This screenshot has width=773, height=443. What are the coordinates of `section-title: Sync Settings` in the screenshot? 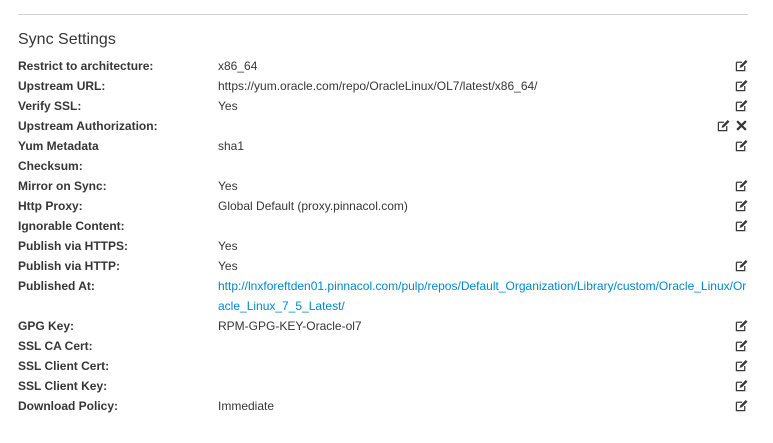 It's located at (67, 39).